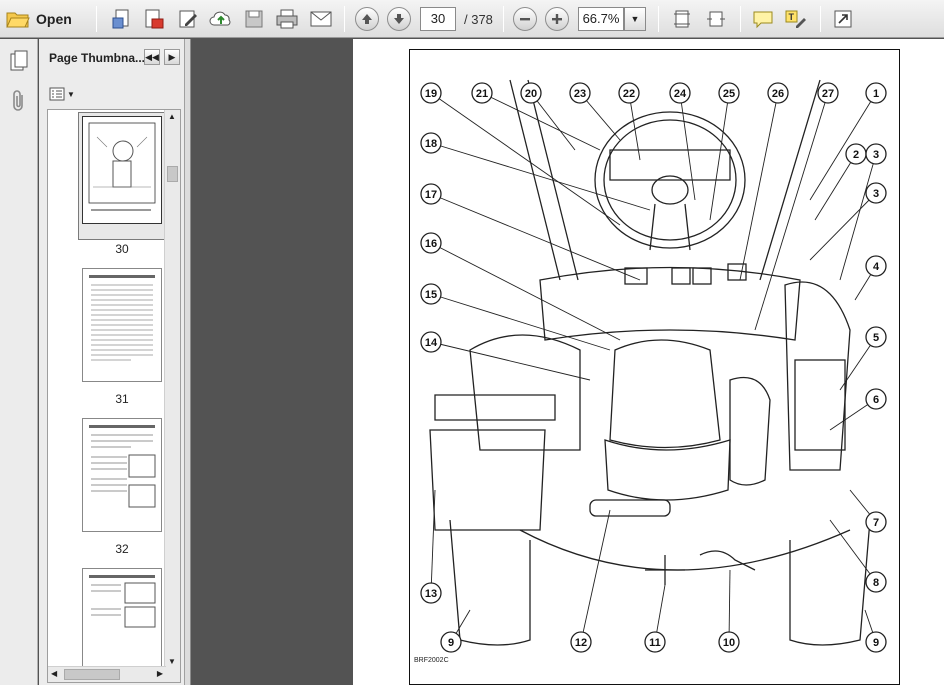 The image size is (944, 685). I want to click on callout-number: 9, so click(451, 643).